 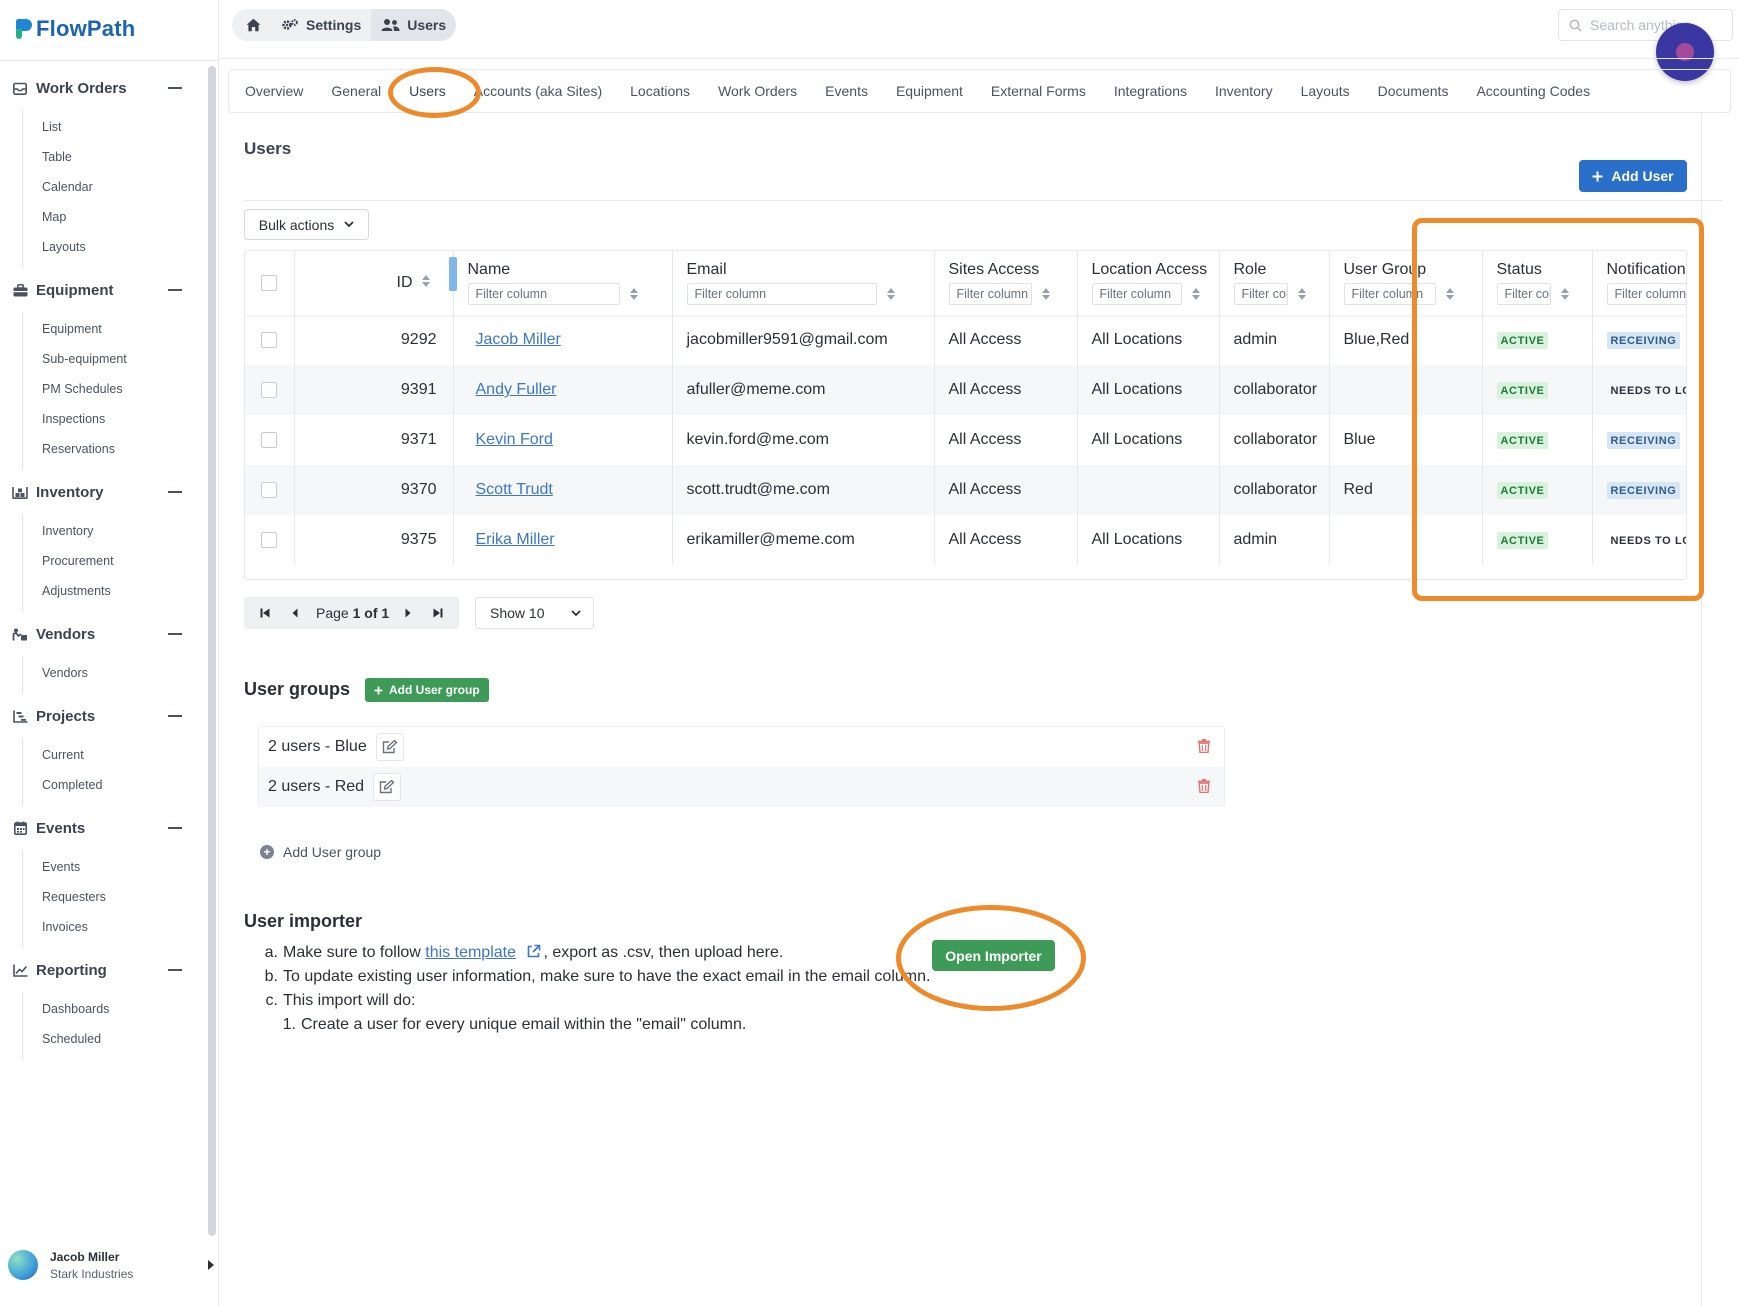 What do you see at coordinates (116, 755) in the screenshot?
I see `sidebar-item: Current` at bounding box center [116, 755].